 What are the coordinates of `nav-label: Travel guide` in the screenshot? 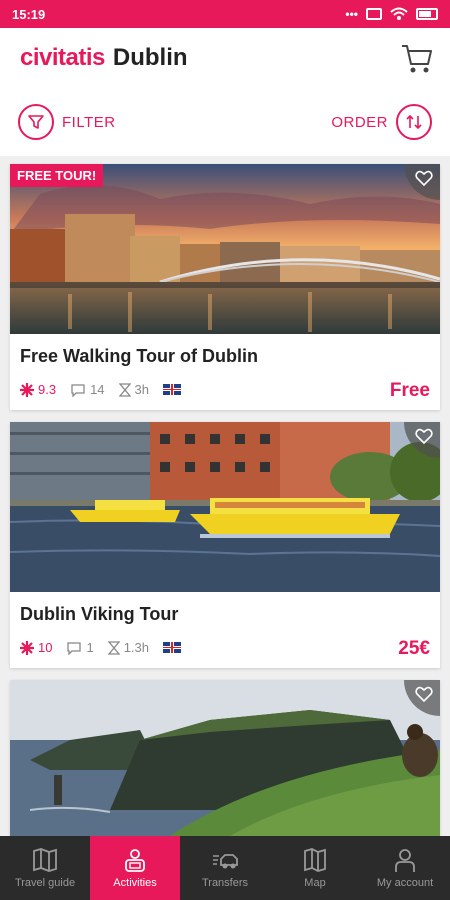 It's located at (45, 883).